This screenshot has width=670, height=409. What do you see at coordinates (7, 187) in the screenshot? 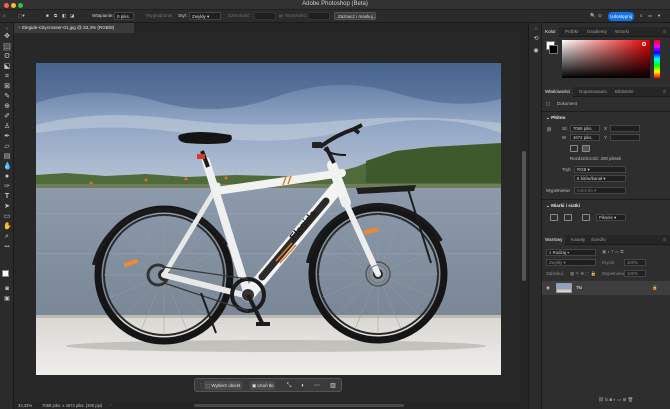
I see `pen-tool-icon: ✑` at bounding box center [7, 187].